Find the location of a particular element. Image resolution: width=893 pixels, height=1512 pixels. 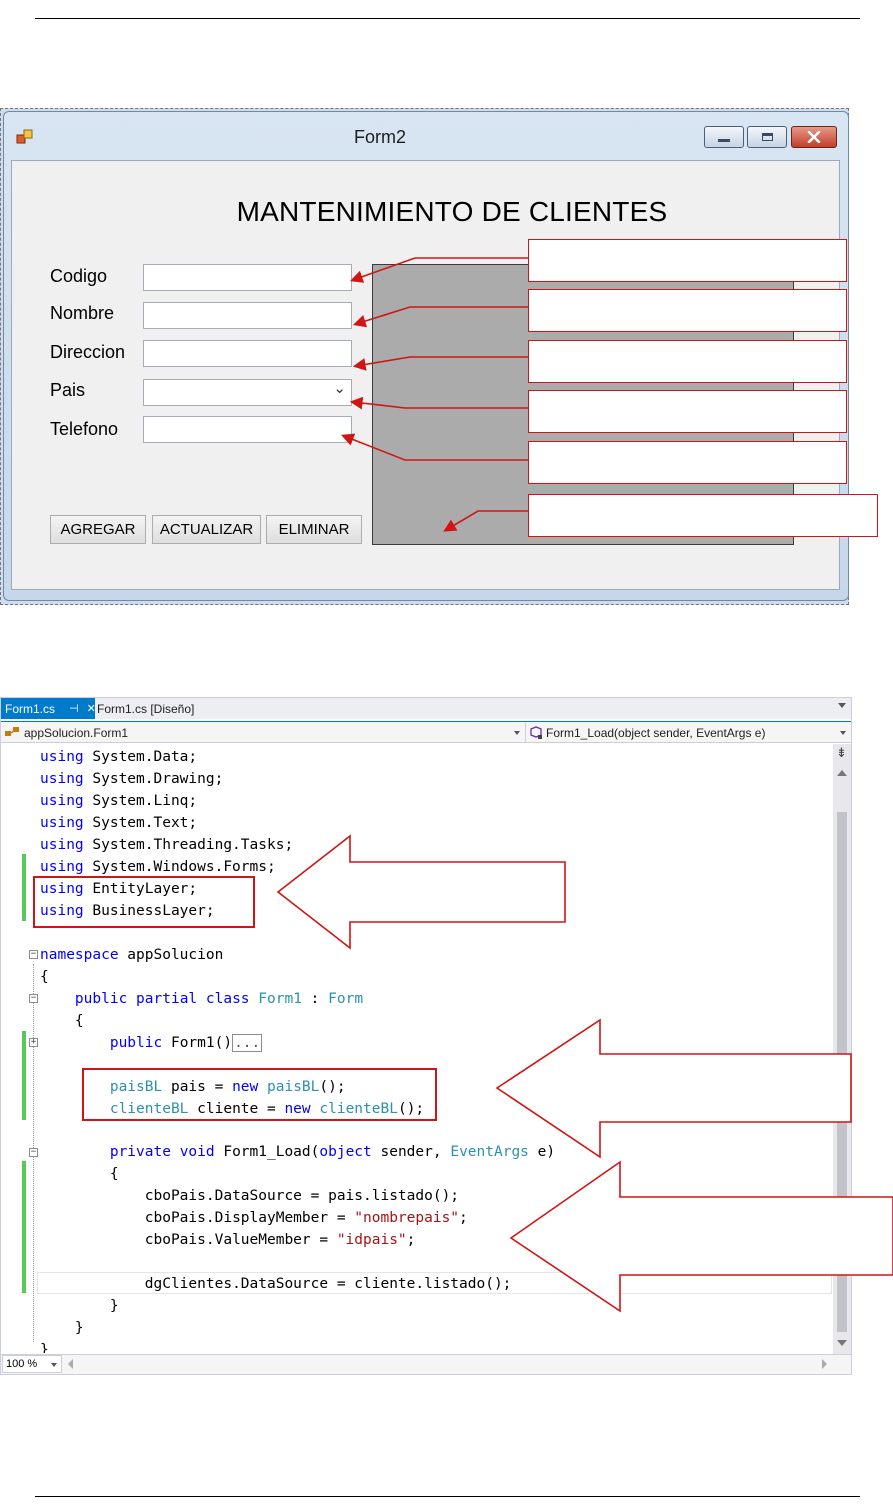

direccion-textbox is located at coordinates (247, 353).